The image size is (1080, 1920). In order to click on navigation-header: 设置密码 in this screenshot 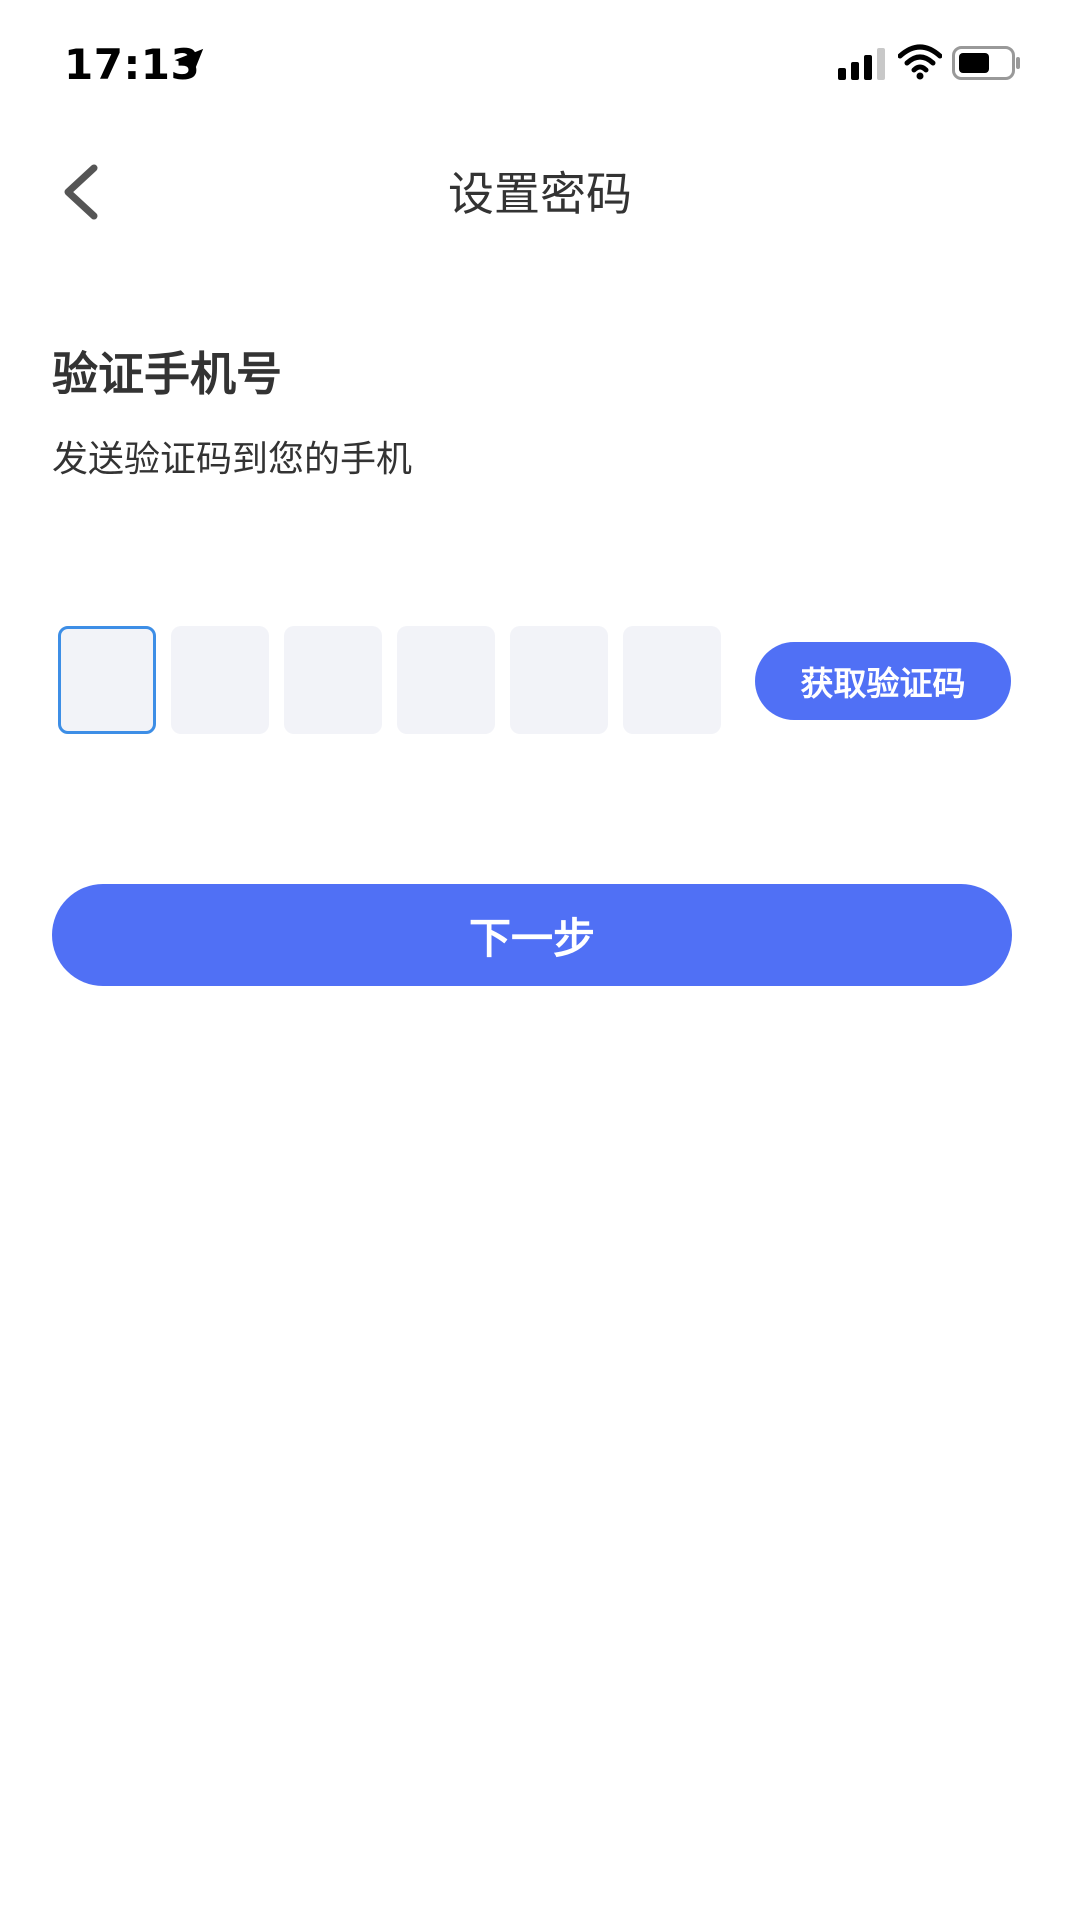, I will do `click(540, 195)`.